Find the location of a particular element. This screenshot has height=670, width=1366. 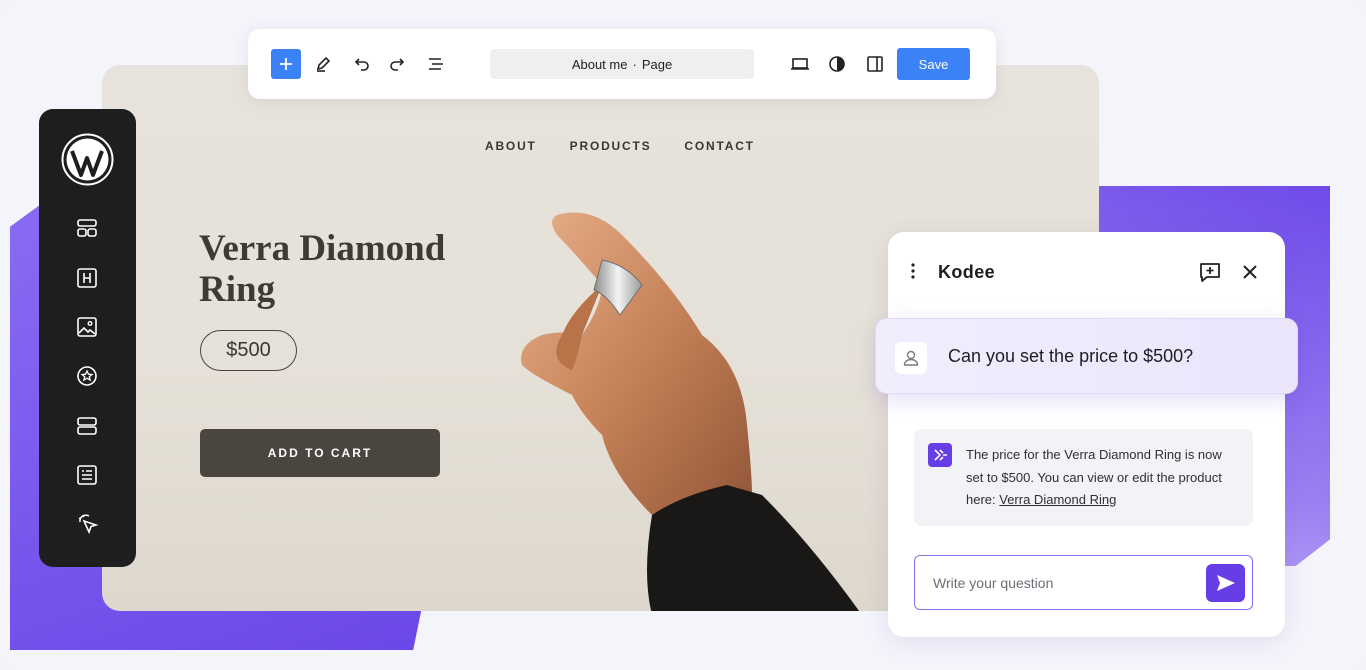

heading-icon is located at coordinates (87, 278).